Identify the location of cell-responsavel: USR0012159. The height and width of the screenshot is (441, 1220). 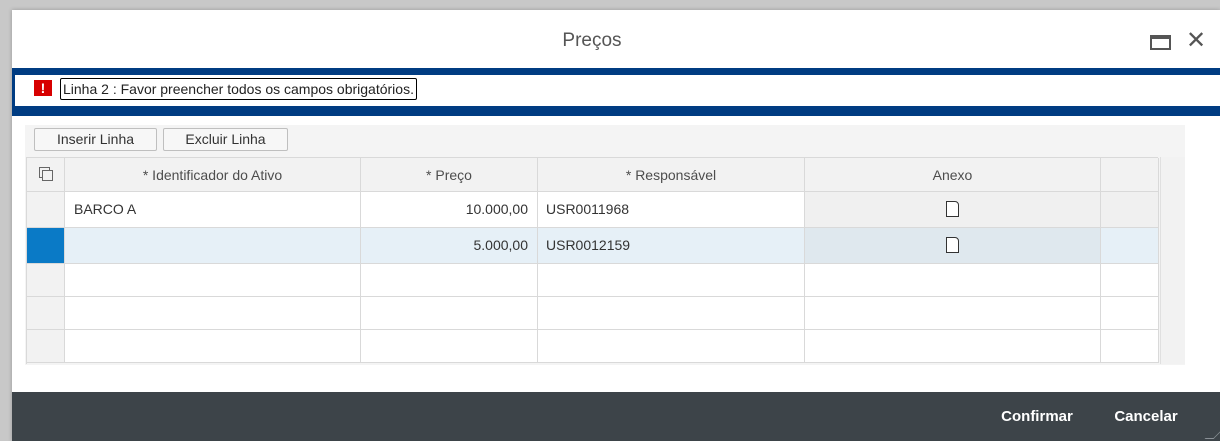
(671, 246).